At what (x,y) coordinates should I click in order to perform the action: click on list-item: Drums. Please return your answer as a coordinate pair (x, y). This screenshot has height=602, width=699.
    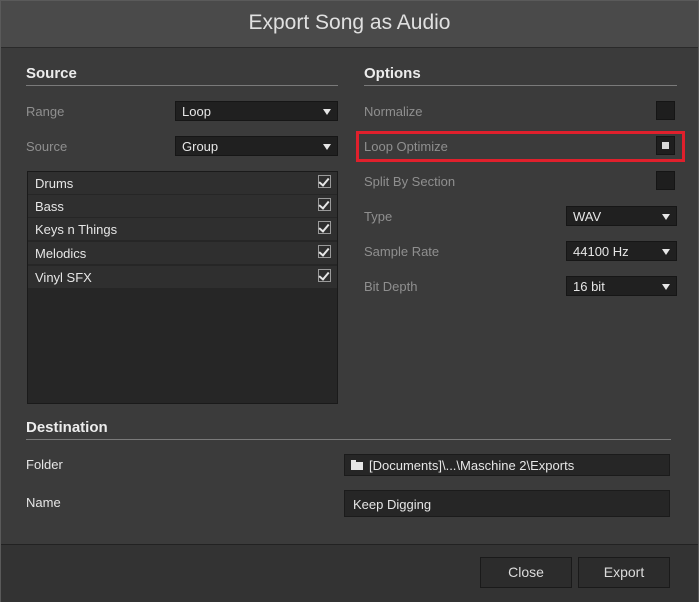
    Looking at the image, I should click on (182, 183).